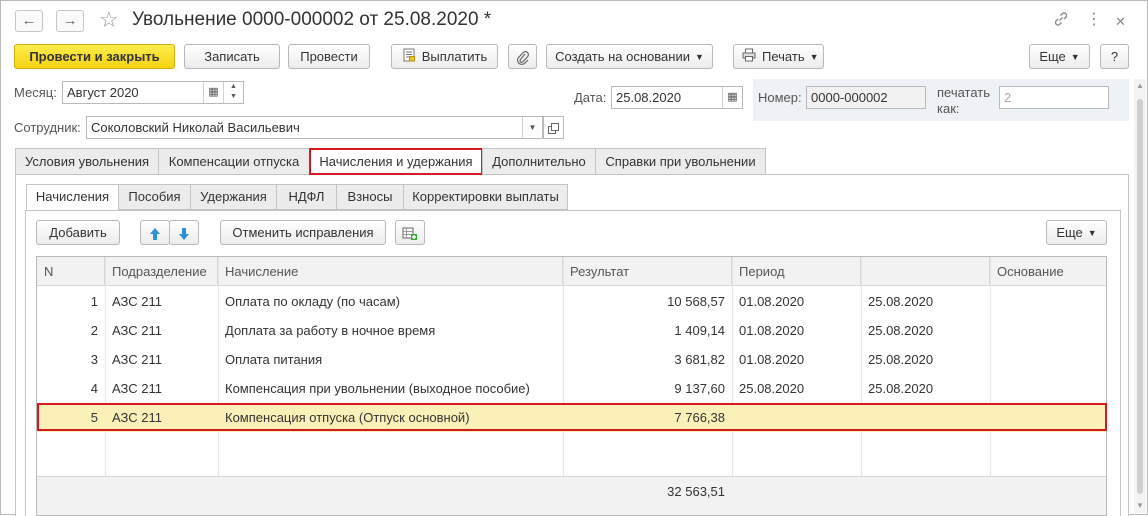  Describe the element at coordinates (274, 359) in the screenshot. I see `cell-accrual: Оплата питания` at that location.